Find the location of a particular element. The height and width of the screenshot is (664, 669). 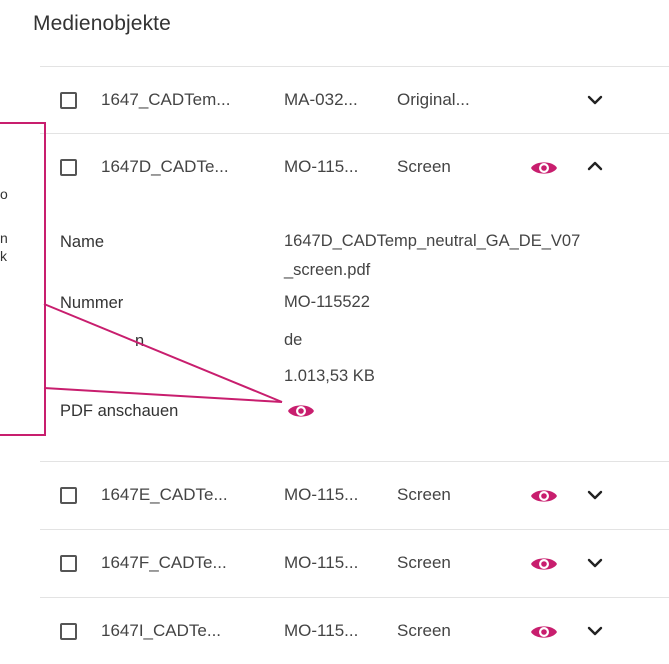

detail-label-language: n is located at coordinates (140, 341).